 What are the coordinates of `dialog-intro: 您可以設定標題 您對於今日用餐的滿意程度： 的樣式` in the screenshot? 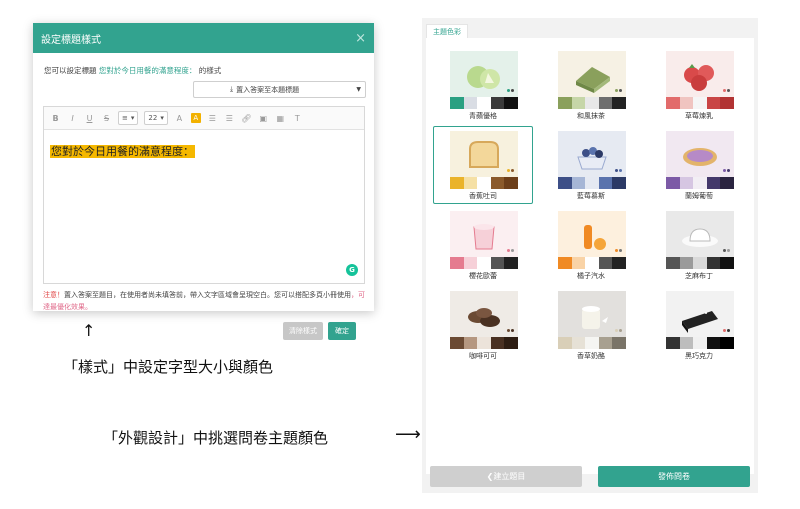 It's located at (133, 70).